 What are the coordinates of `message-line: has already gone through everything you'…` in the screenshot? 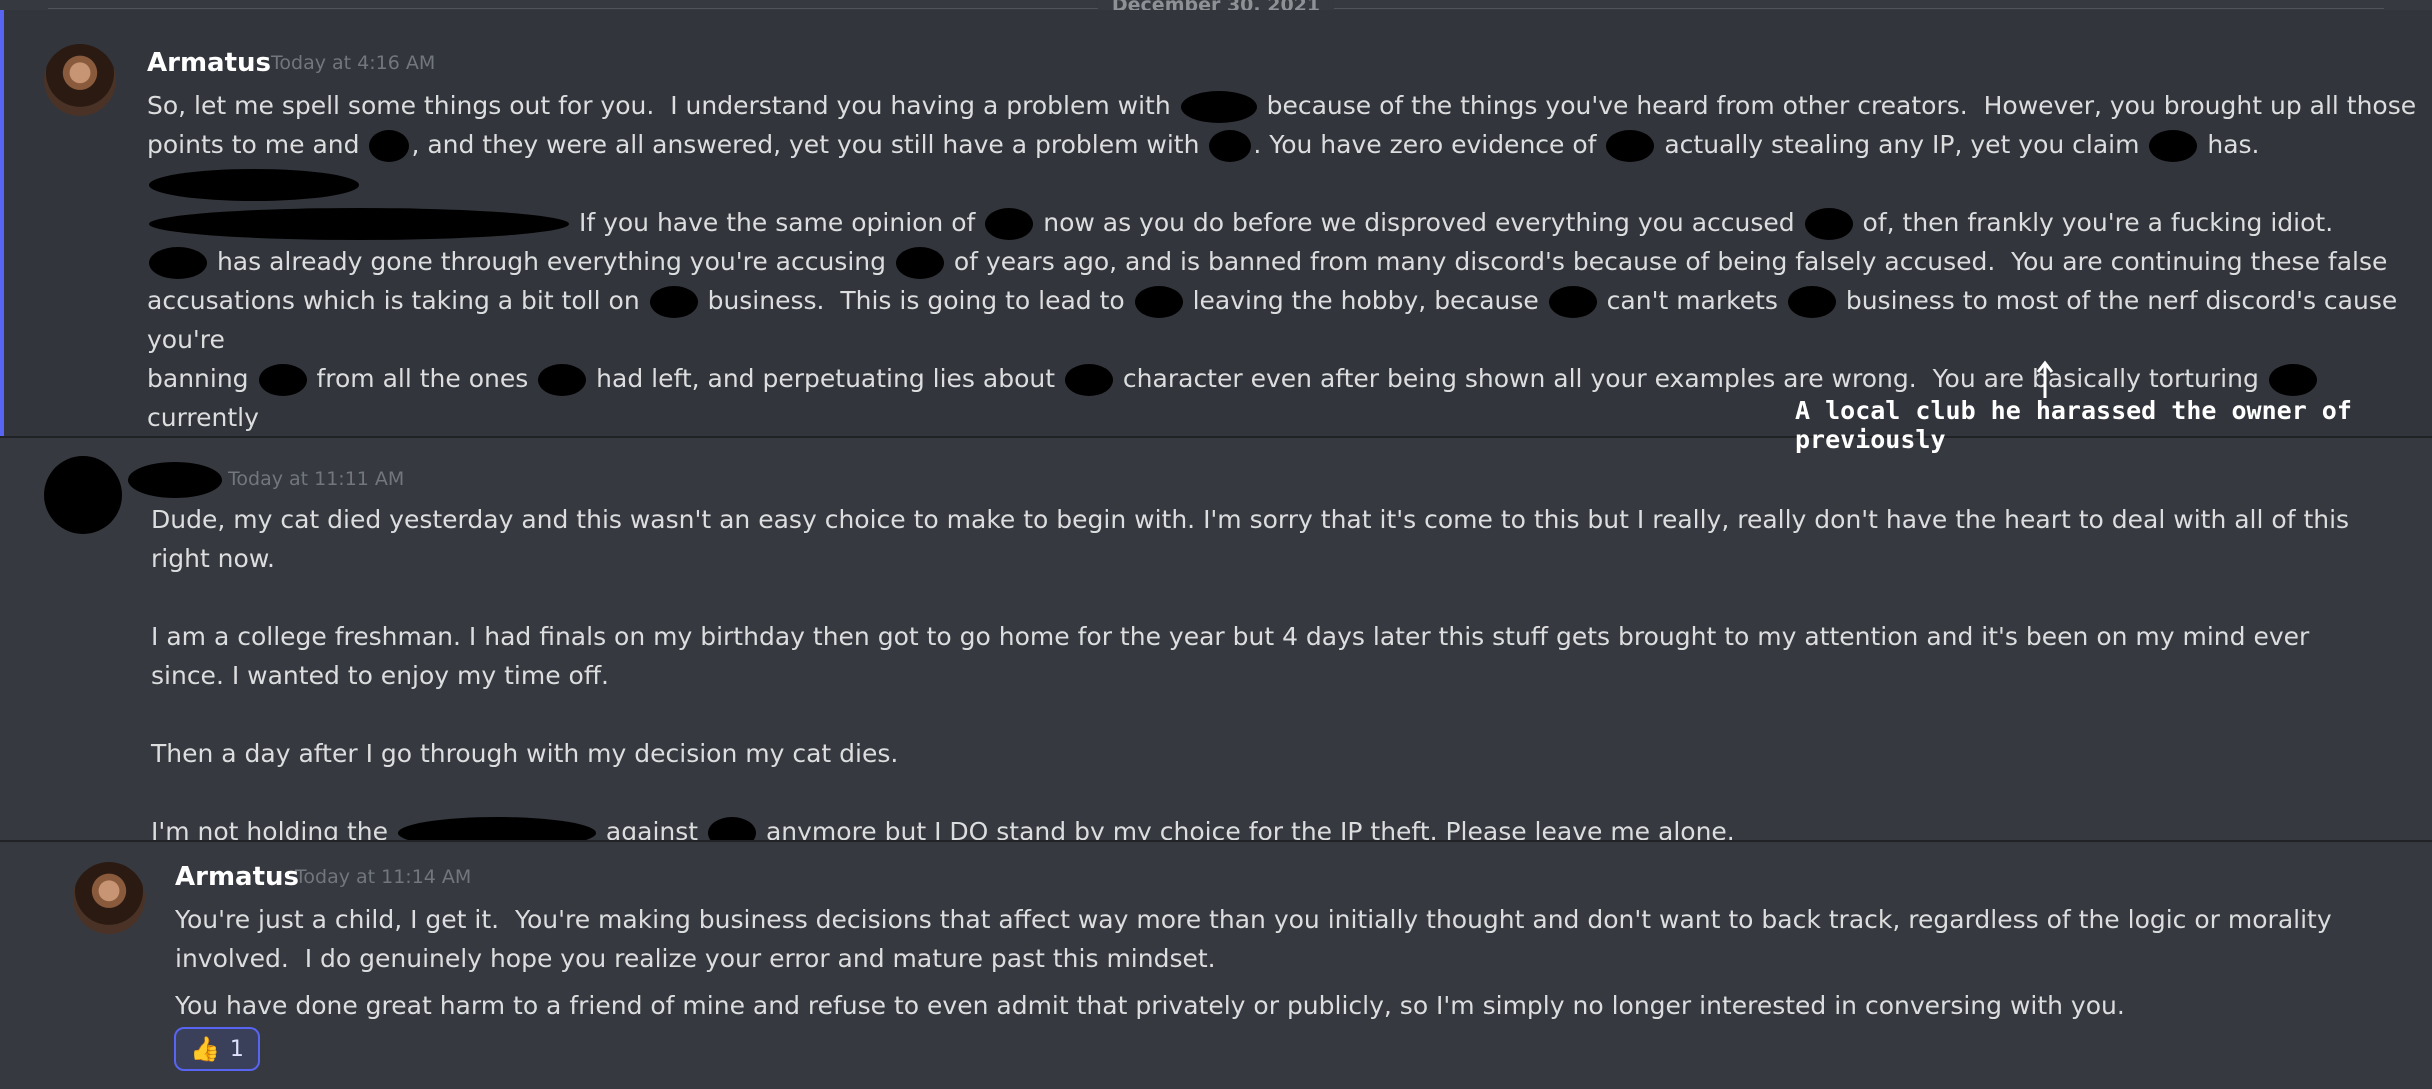 It's located at (1282, 261).